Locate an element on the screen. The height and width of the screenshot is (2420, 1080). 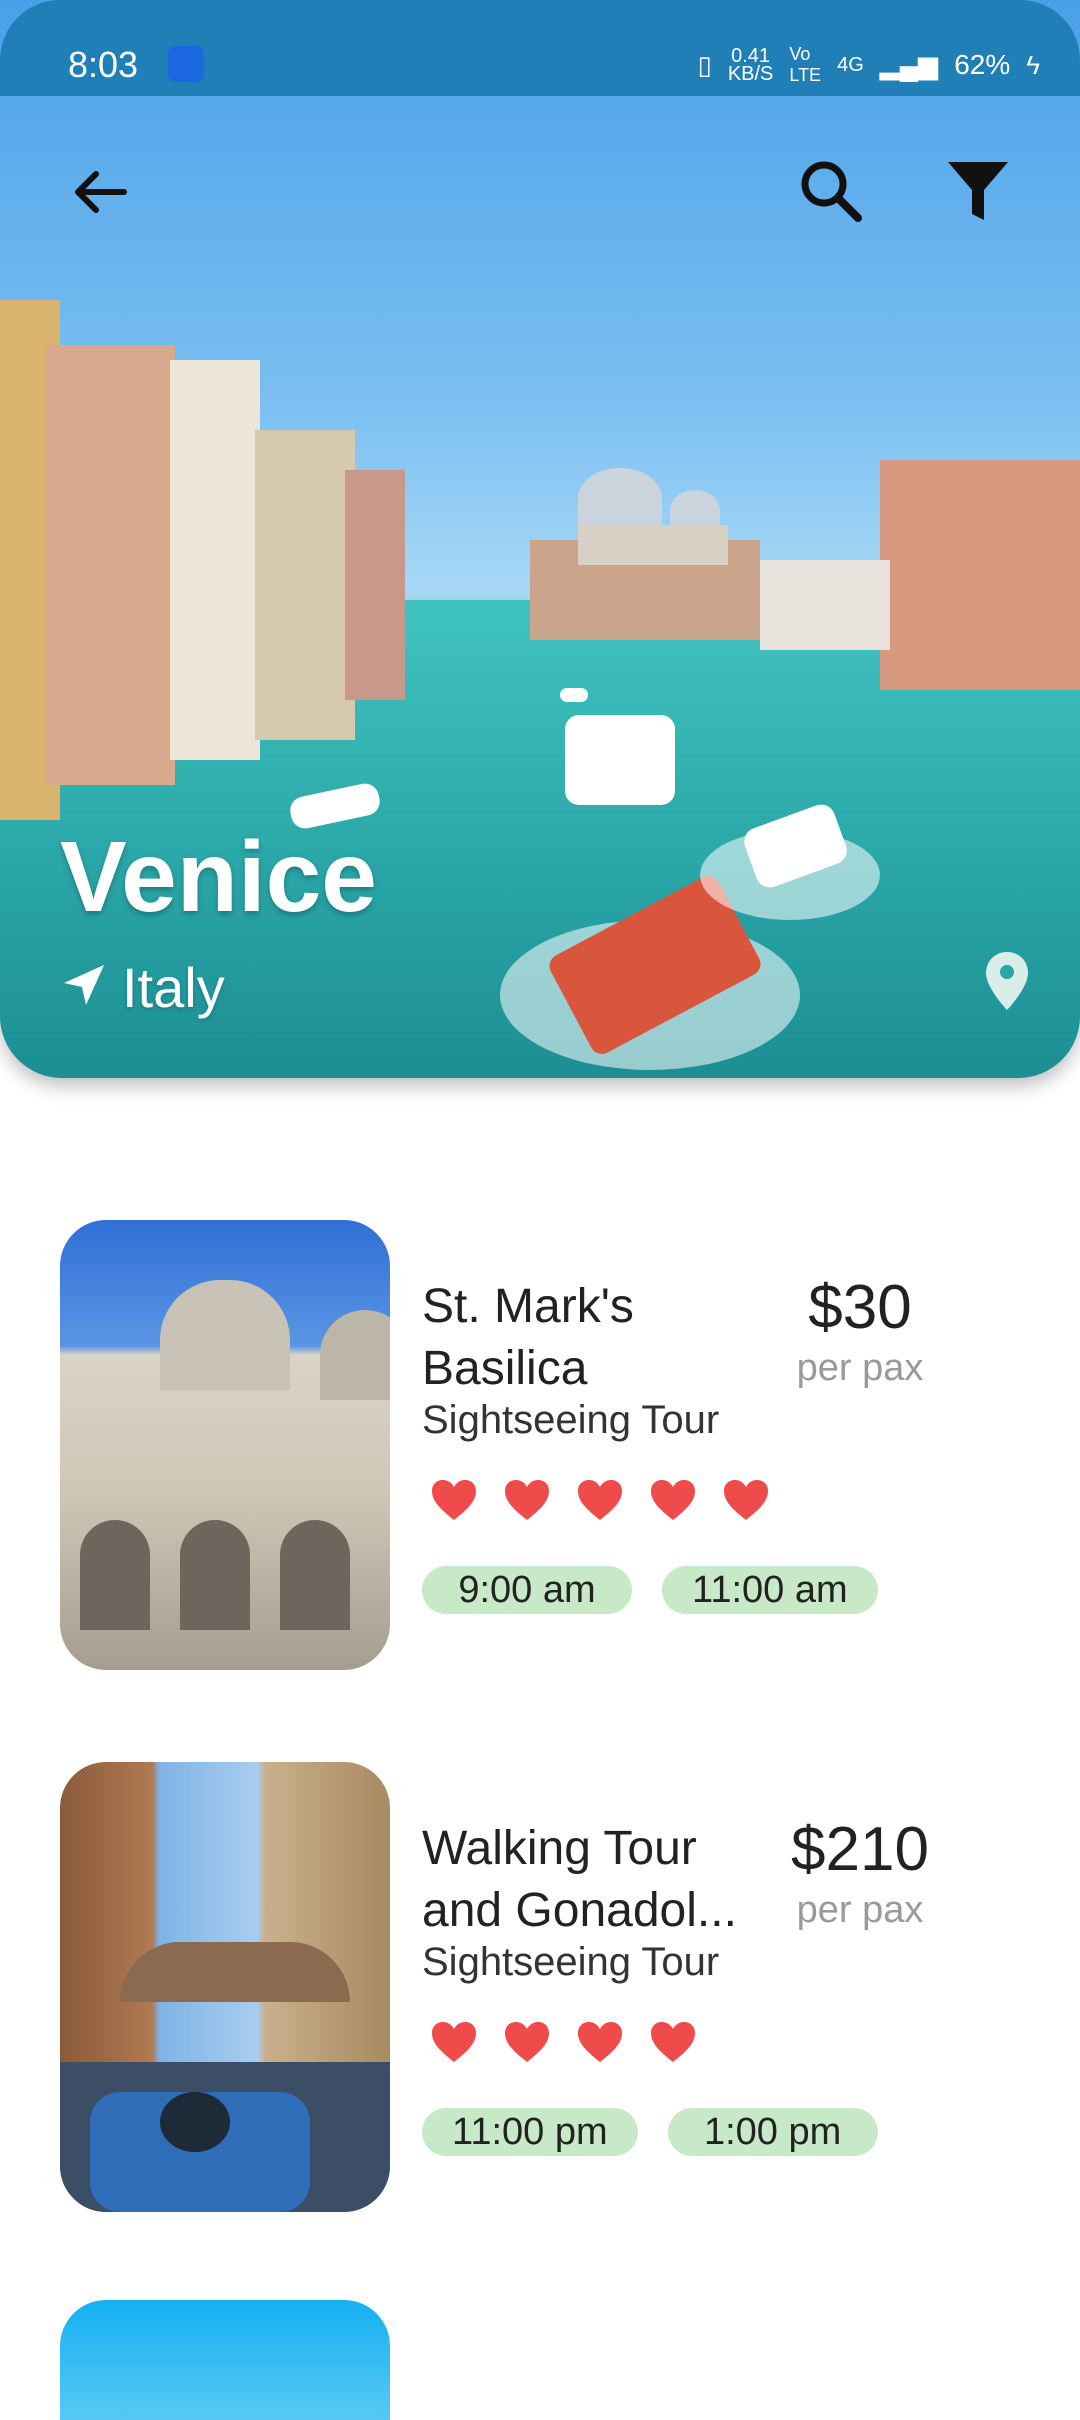
time-chip: 9:00 am is located at coordinates (527, 1590).